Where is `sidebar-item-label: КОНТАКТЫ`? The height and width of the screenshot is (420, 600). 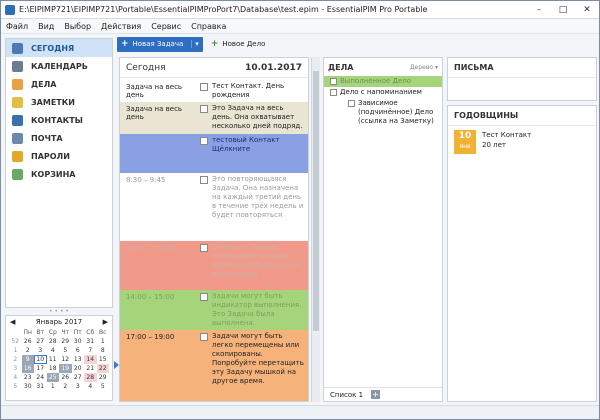
sidebar-item-label: КОНТАКТЫ is located at coordinates (57, 120).